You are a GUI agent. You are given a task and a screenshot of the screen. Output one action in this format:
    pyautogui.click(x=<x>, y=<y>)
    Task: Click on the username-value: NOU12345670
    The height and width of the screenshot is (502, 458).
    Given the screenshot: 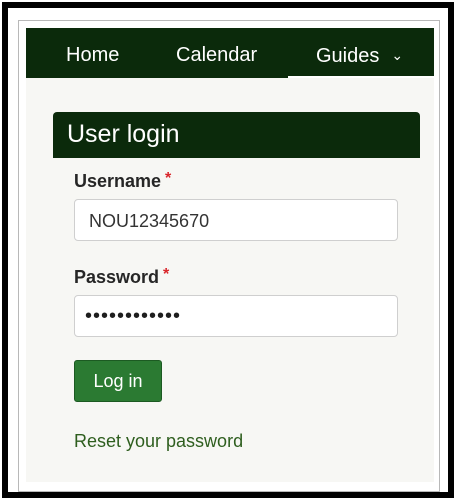 What is the action you would take?
    pyautogui.click(x=149, y=221)
    